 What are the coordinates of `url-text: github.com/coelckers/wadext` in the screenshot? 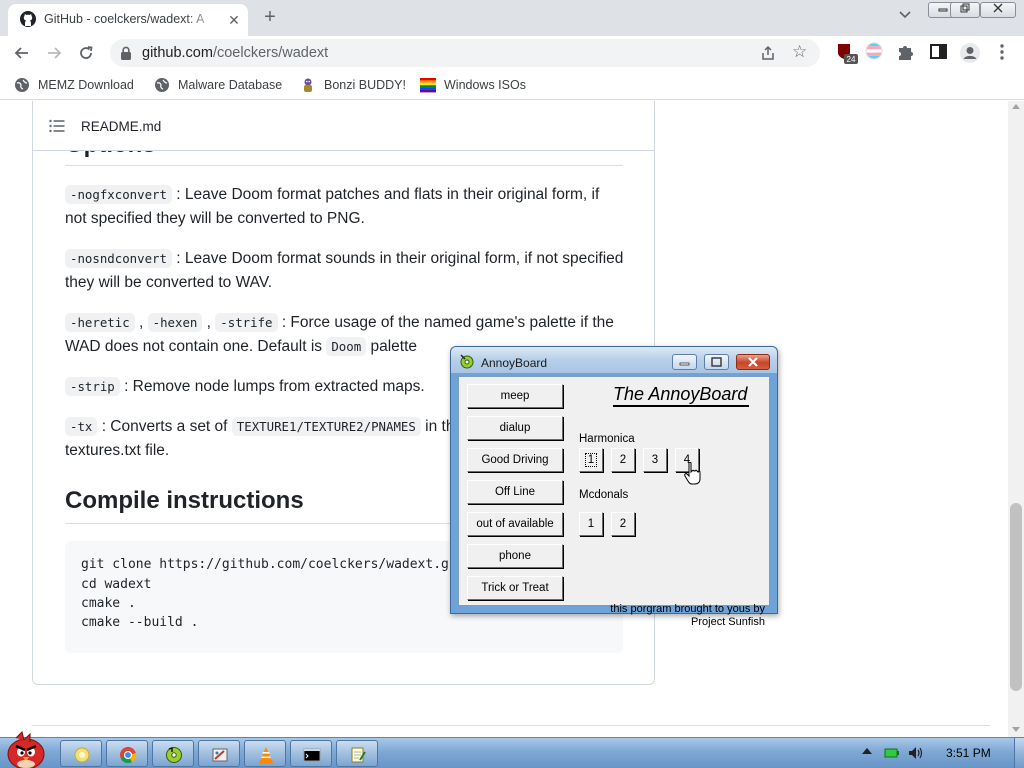 It's located at (235, 53).